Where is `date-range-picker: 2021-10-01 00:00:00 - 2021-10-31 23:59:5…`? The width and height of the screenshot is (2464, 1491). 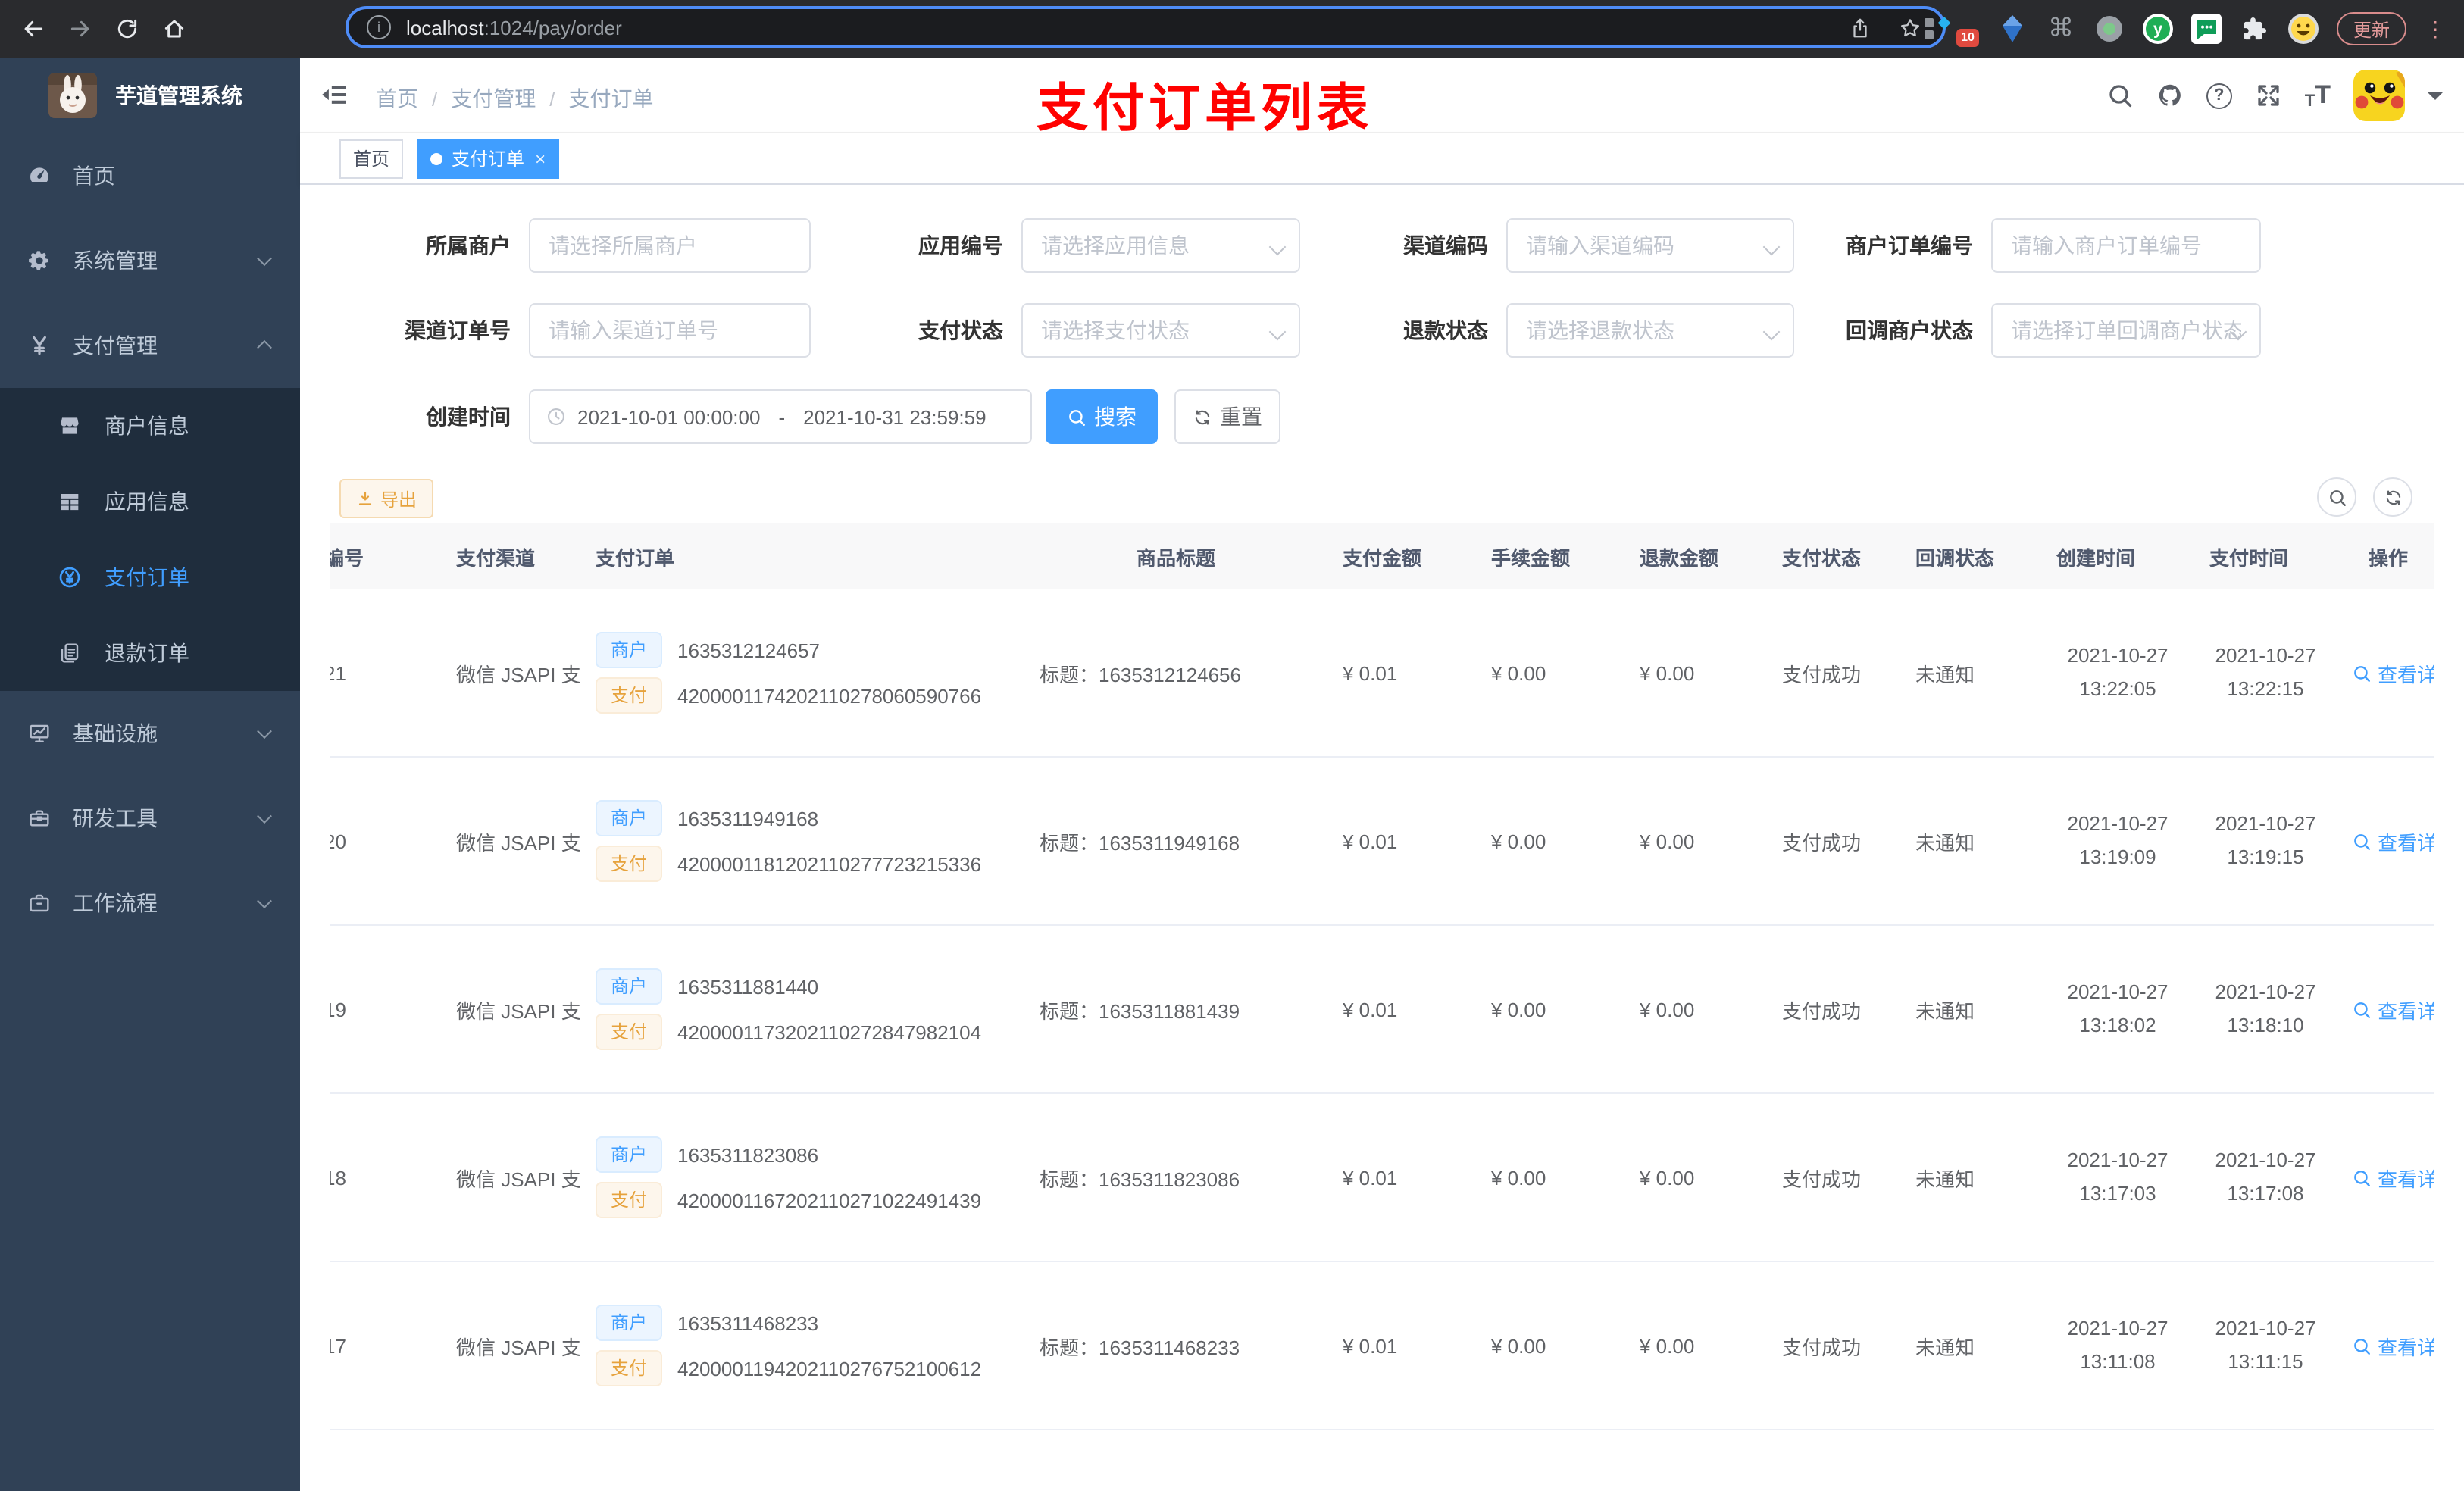 date-range-picker: 2021-10-01 00:00:00 - 2021-10-31 23:59:5… is located at coordinates (780, 416).